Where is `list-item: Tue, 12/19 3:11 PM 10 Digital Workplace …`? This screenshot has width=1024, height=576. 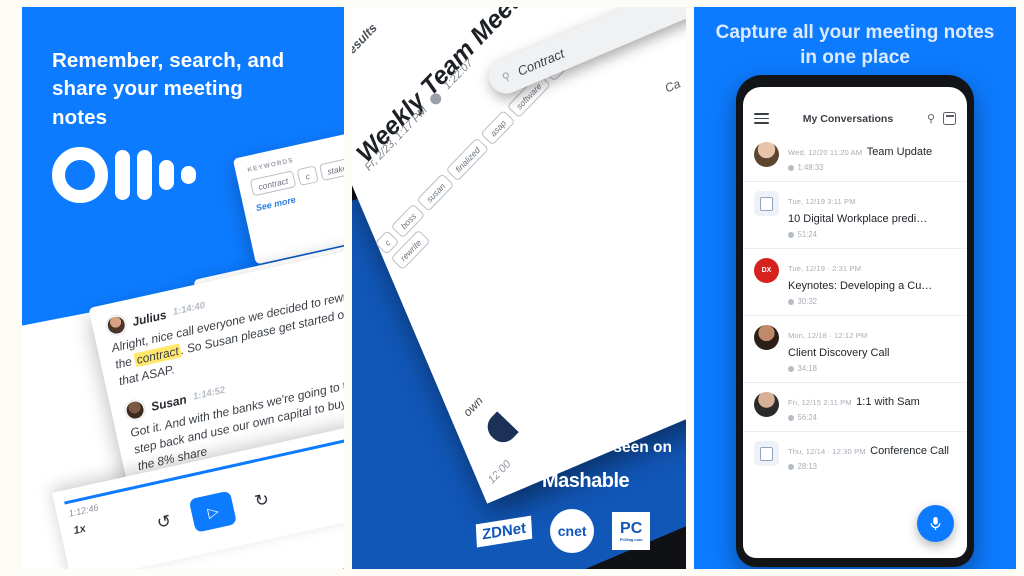
list-item: Tue, 12/19 3:11 PM 10 Digital Workplace … is located at coordinates (855, 214).